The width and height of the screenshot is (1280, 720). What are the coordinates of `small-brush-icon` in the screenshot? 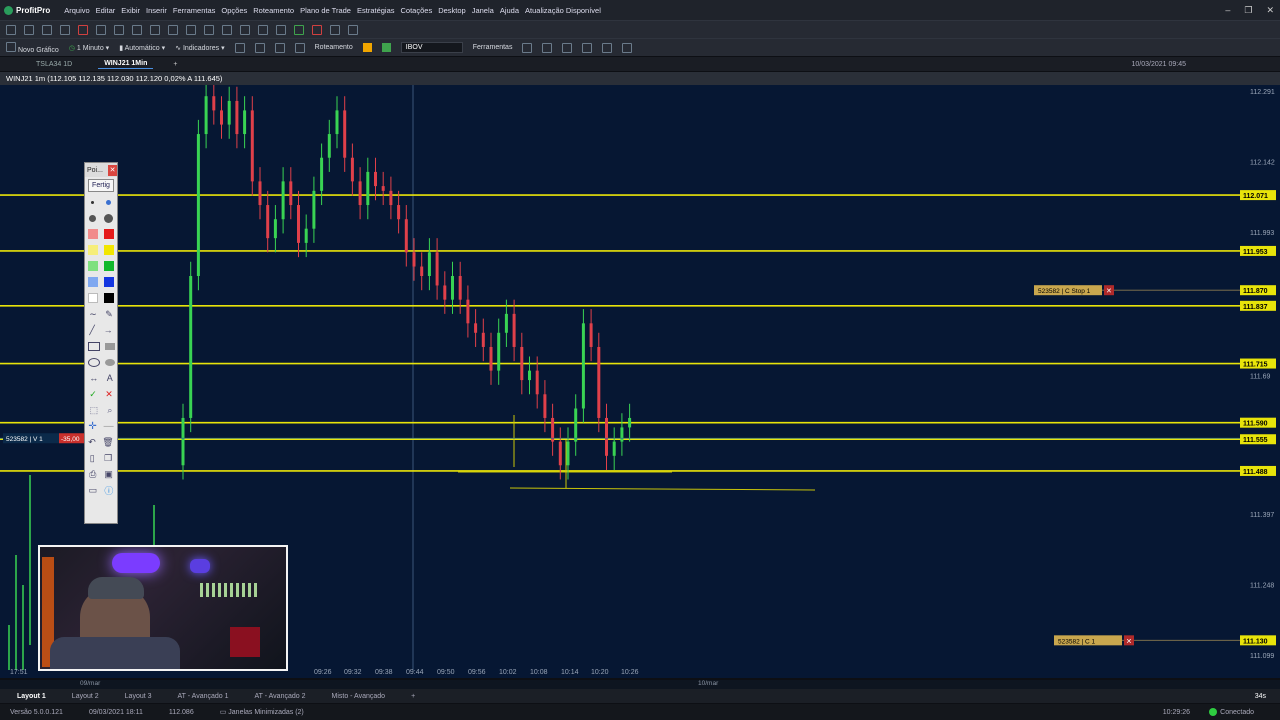 It's located at (108, 202).